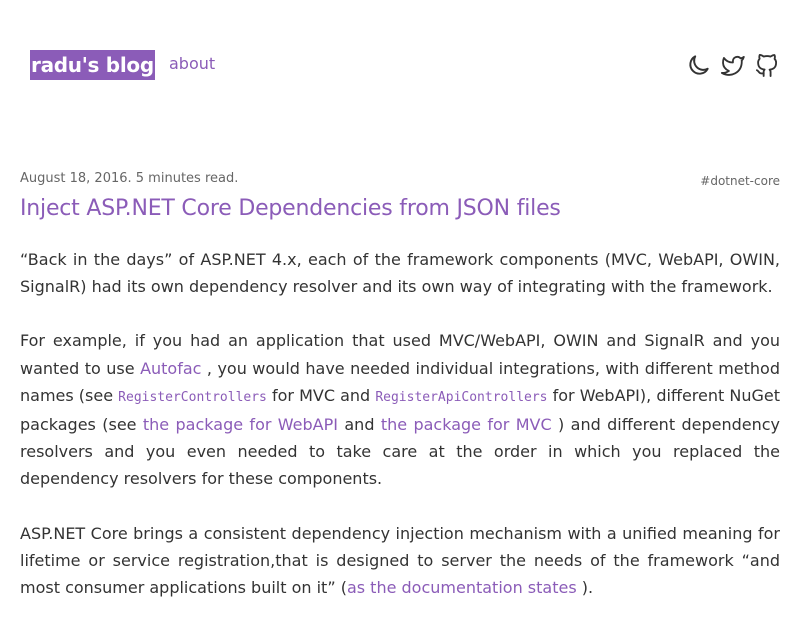 This screenshot has height=628, width=800. I want to click on header-icons, so click(733, 65).